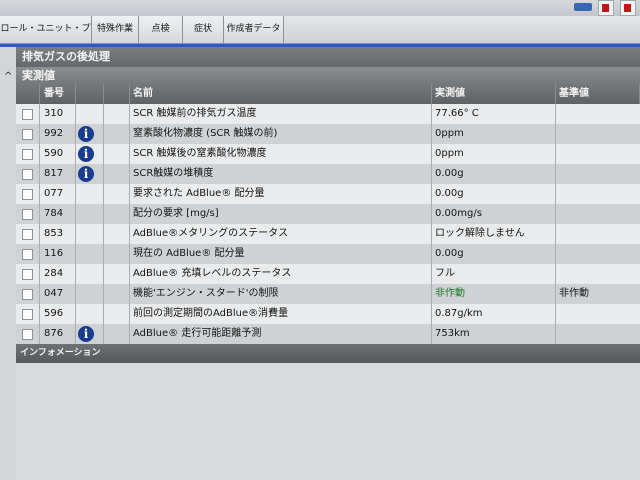 The image size is (640, 480). I want to click on header-number: 番号, so click(58, 94).